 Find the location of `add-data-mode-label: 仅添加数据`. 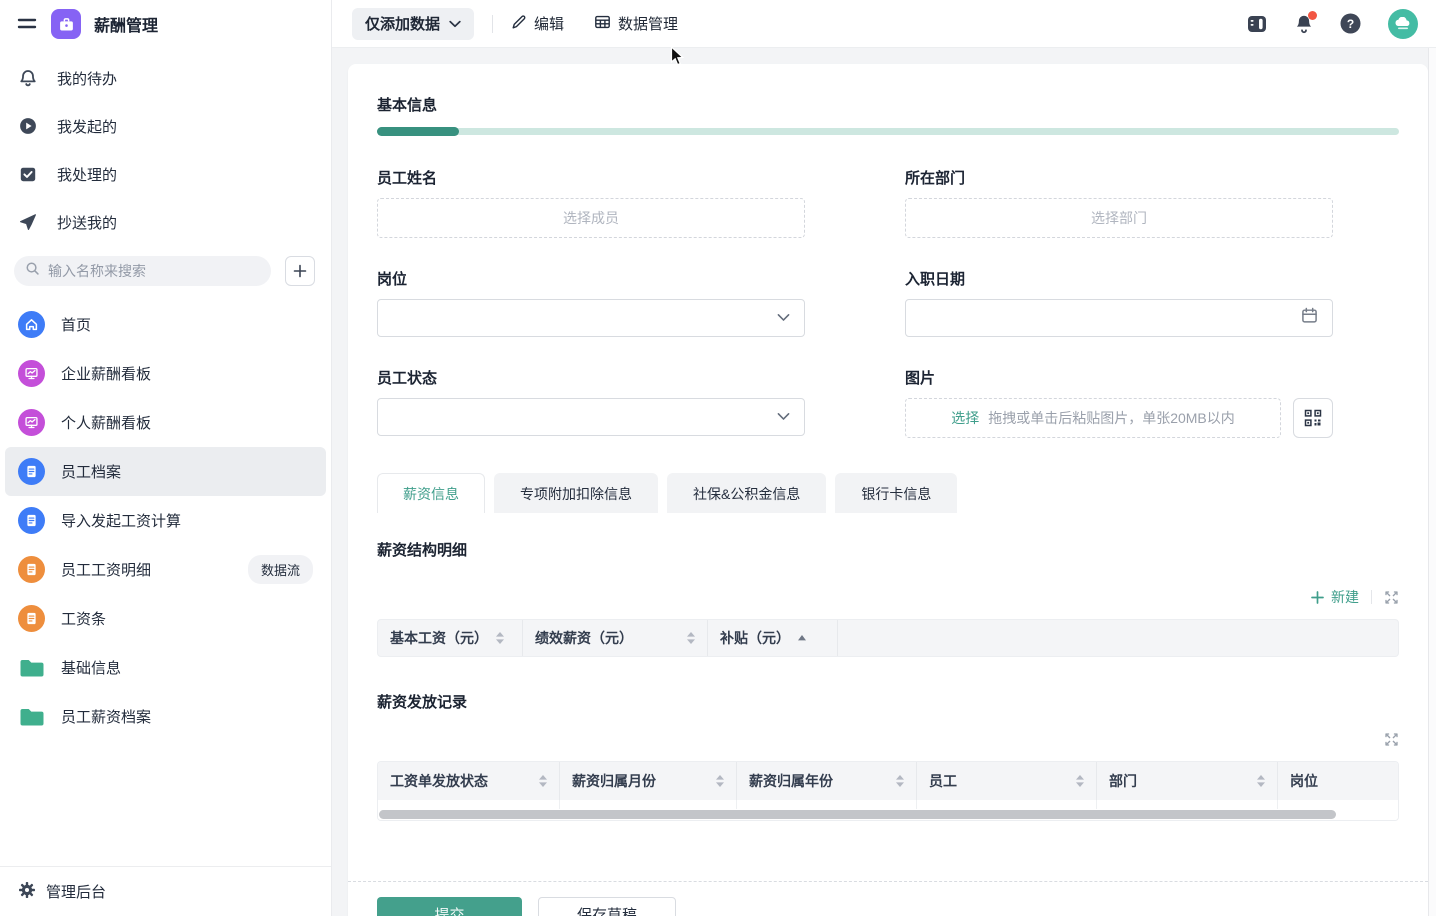

add-data-mode-label: 仅添加数据 is located at coordinates (403, 24).